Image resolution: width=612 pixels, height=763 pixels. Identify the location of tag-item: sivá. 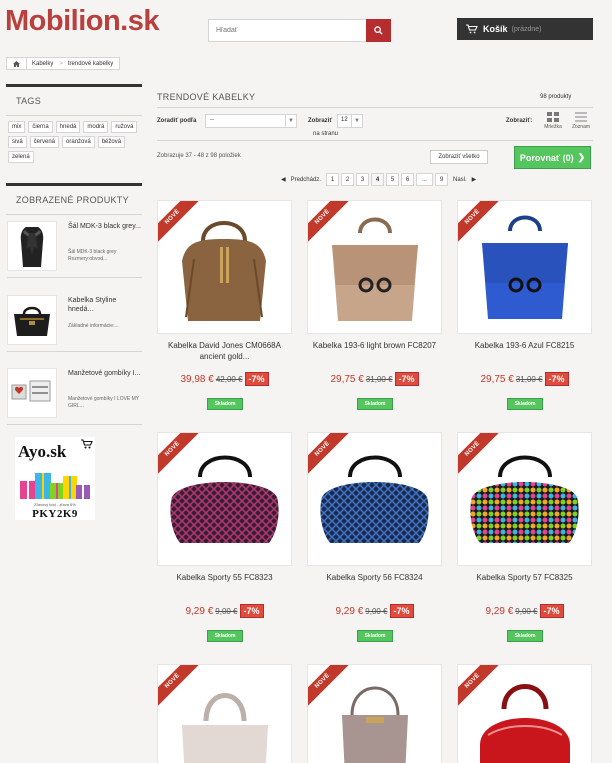
(17, 142).